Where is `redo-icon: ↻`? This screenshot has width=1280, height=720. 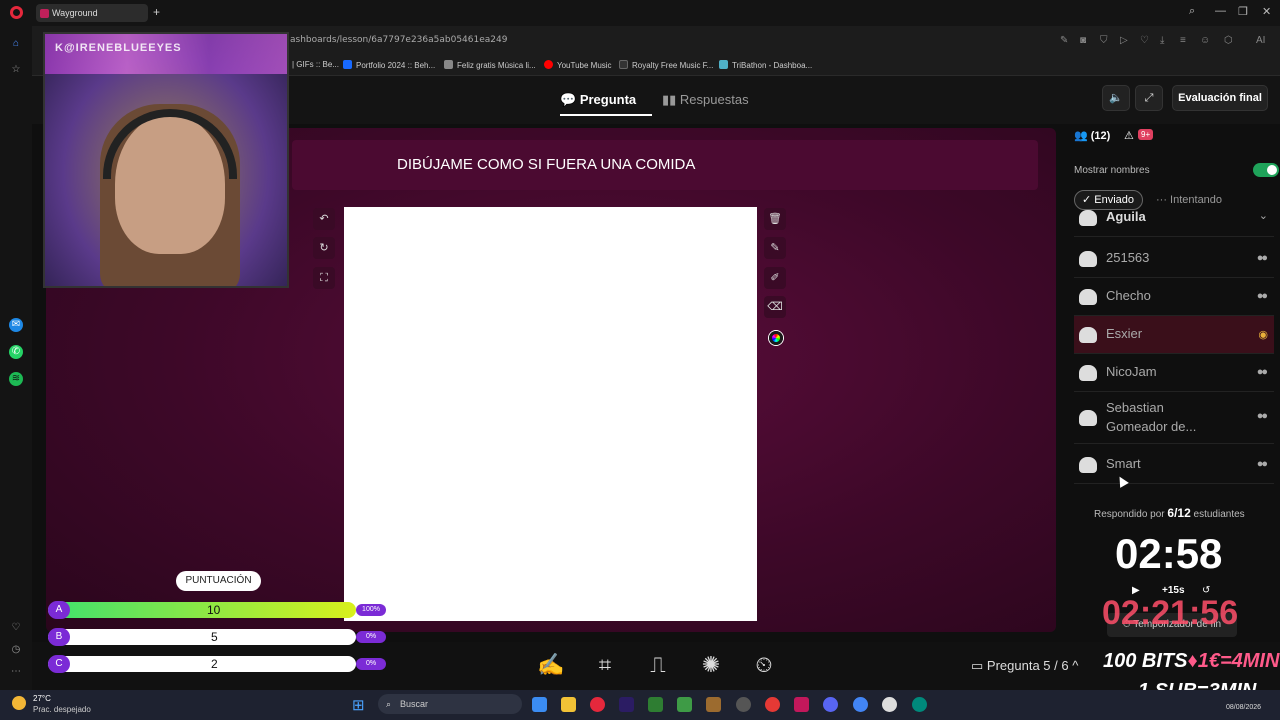 redo-icon: ↻ is located at coordinates (324, 248).